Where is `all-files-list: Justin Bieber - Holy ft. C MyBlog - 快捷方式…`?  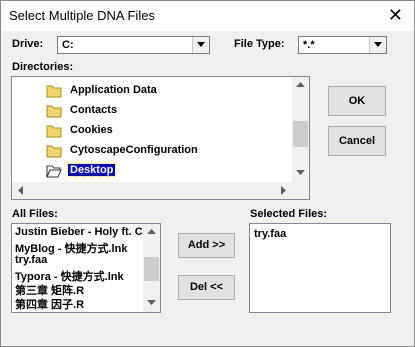 all-files-list: Justin Bieber - Holy ft. C MyBlog - 快捷方式… is located at coordinates (86, 268).